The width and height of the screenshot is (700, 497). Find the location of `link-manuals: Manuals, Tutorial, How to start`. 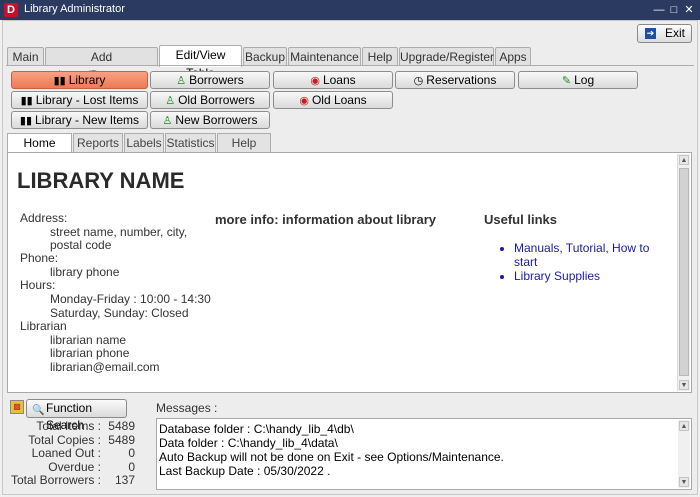

link-manuals: Manuals, Tutorial, How to start is located at coordinates (589, 255).